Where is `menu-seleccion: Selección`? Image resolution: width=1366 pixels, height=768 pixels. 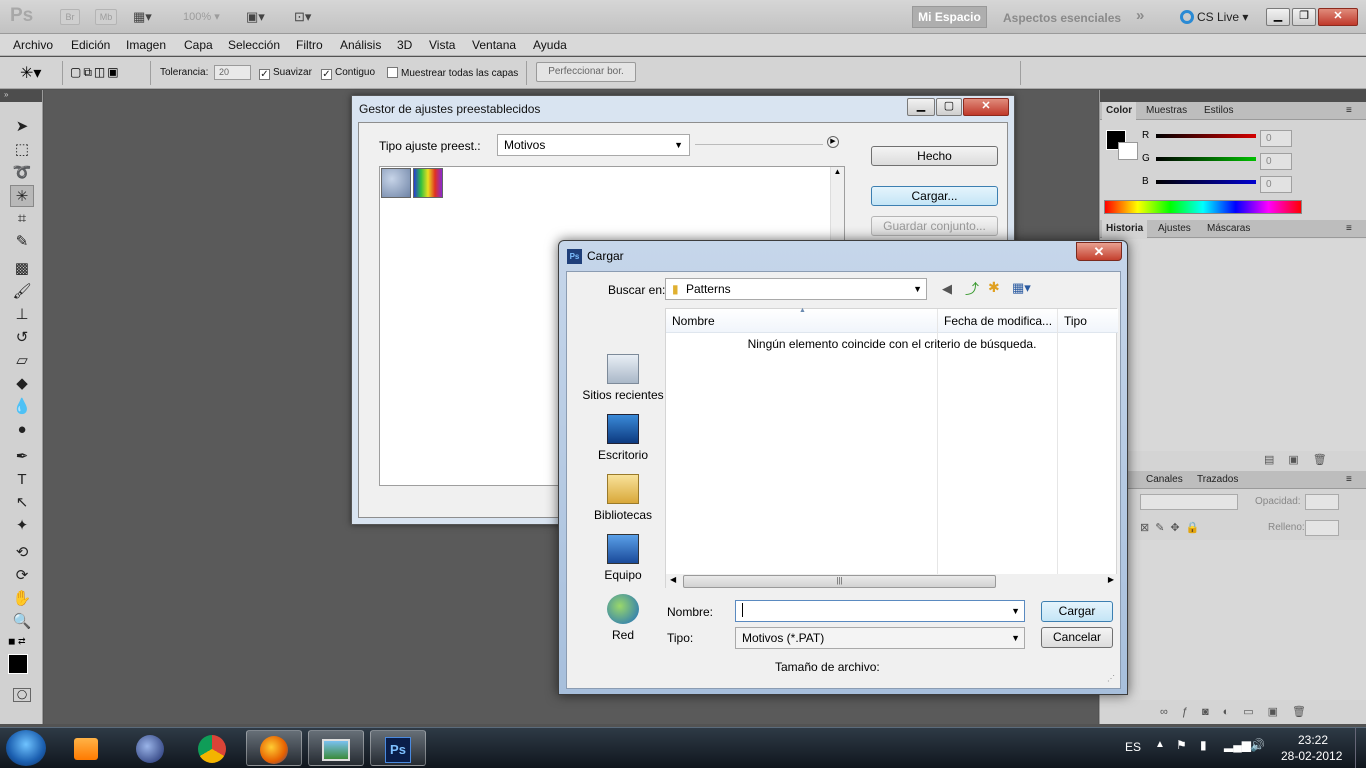 menu-seleccion: Selección is located at coordinates (254, 45).